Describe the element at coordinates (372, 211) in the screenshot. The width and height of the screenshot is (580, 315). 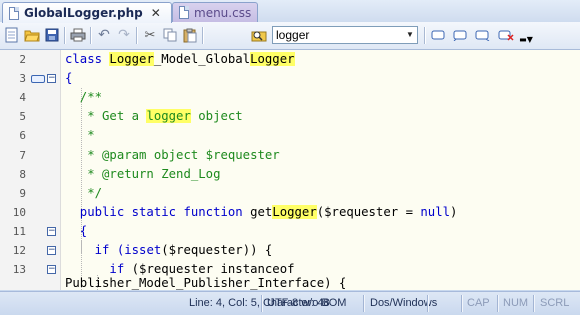
I see `code-token: $requester =` at that location.